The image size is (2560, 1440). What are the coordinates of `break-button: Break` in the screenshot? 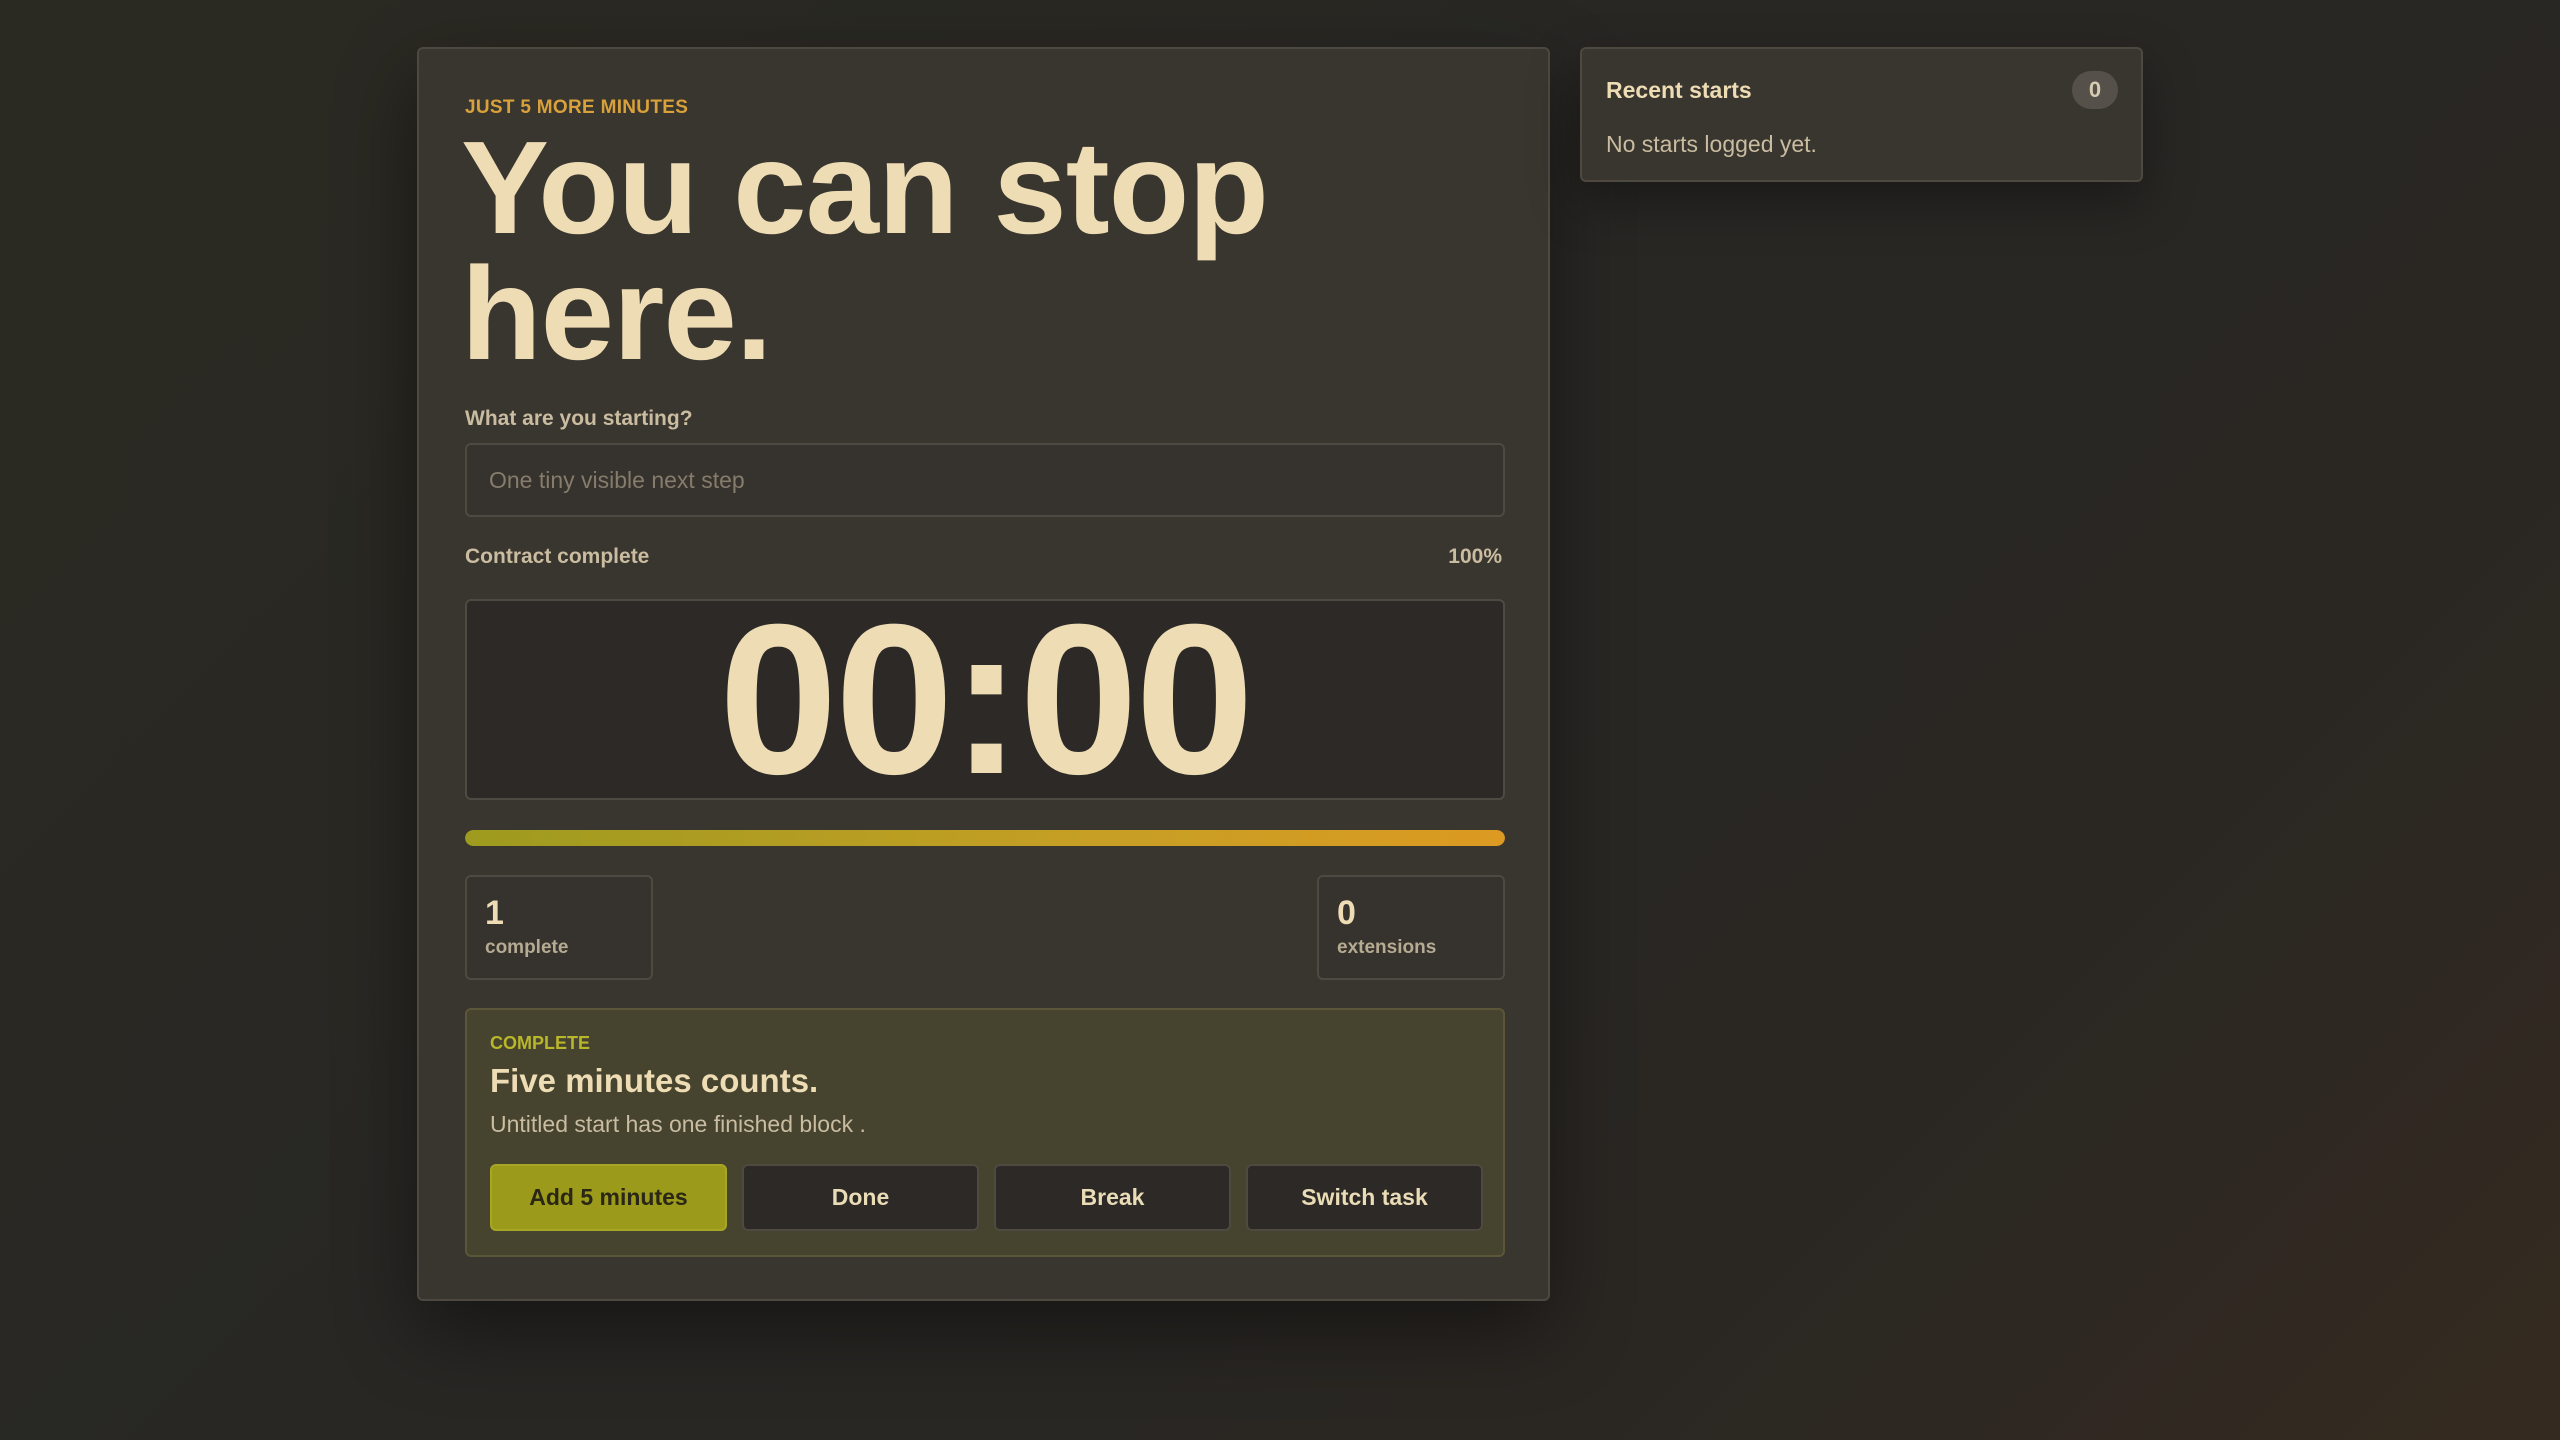 It's located at (1112, 1197).